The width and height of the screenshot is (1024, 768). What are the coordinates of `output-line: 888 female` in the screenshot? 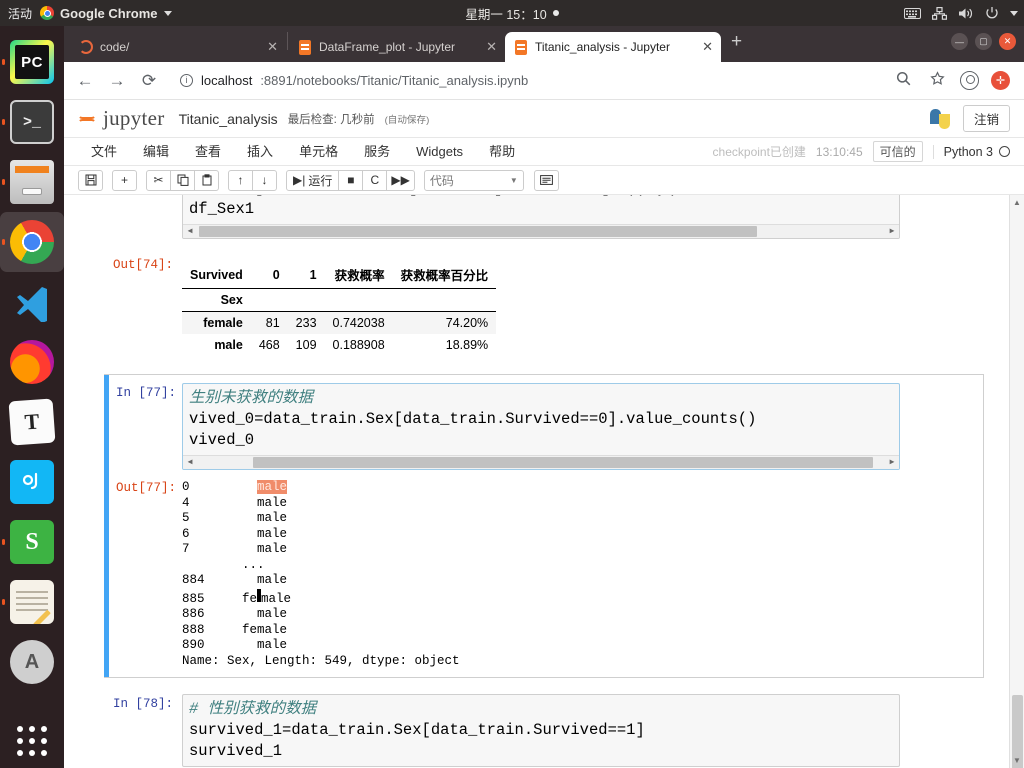 It's located at (235, 629).